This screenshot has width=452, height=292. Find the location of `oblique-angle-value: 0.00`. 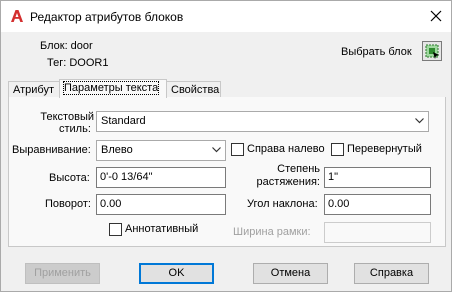

oblique-angle-value: 0.00 is located at coordinates (339, 204).